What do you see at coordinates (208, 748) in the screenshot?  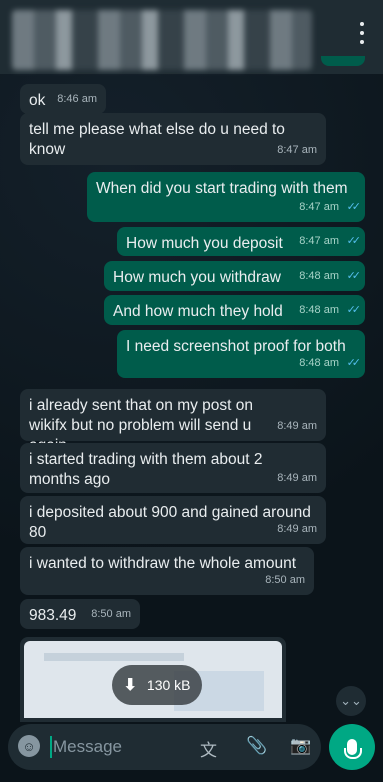 I see `translate-icon: 文` at bounding box center [208, 748].